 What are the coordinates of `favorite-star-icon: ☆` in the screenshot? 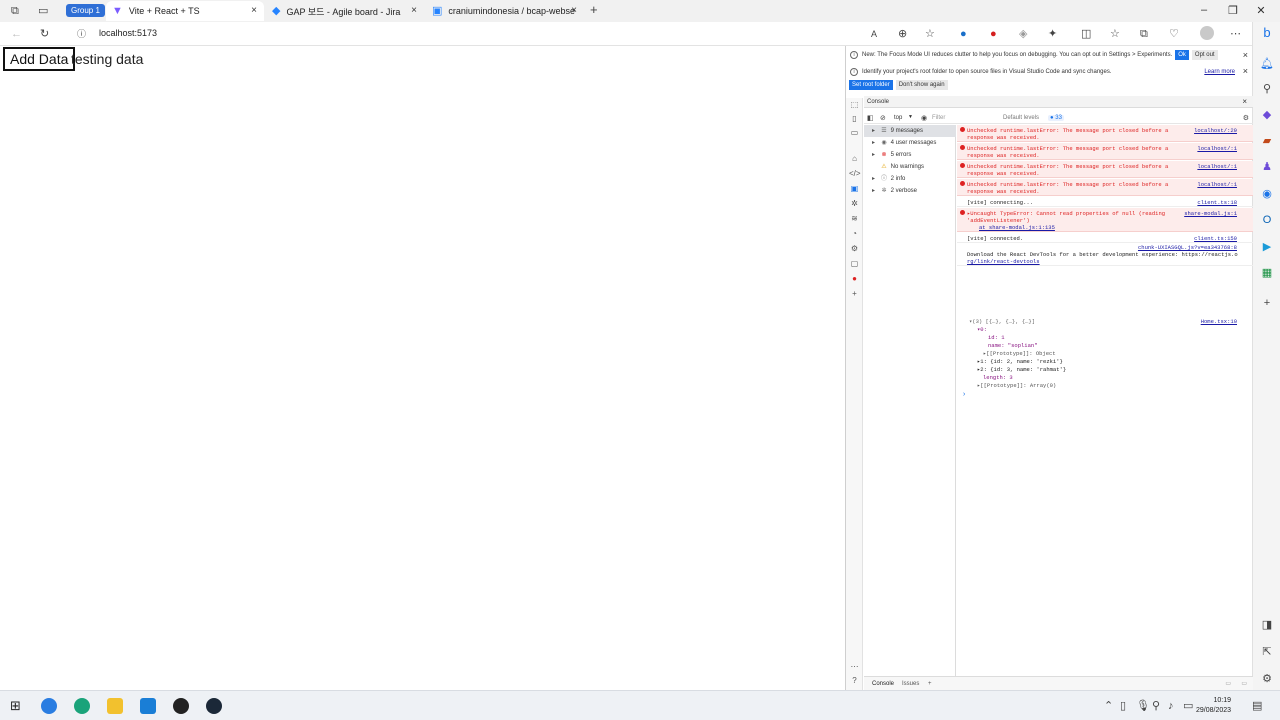 It's located at (930, 34).